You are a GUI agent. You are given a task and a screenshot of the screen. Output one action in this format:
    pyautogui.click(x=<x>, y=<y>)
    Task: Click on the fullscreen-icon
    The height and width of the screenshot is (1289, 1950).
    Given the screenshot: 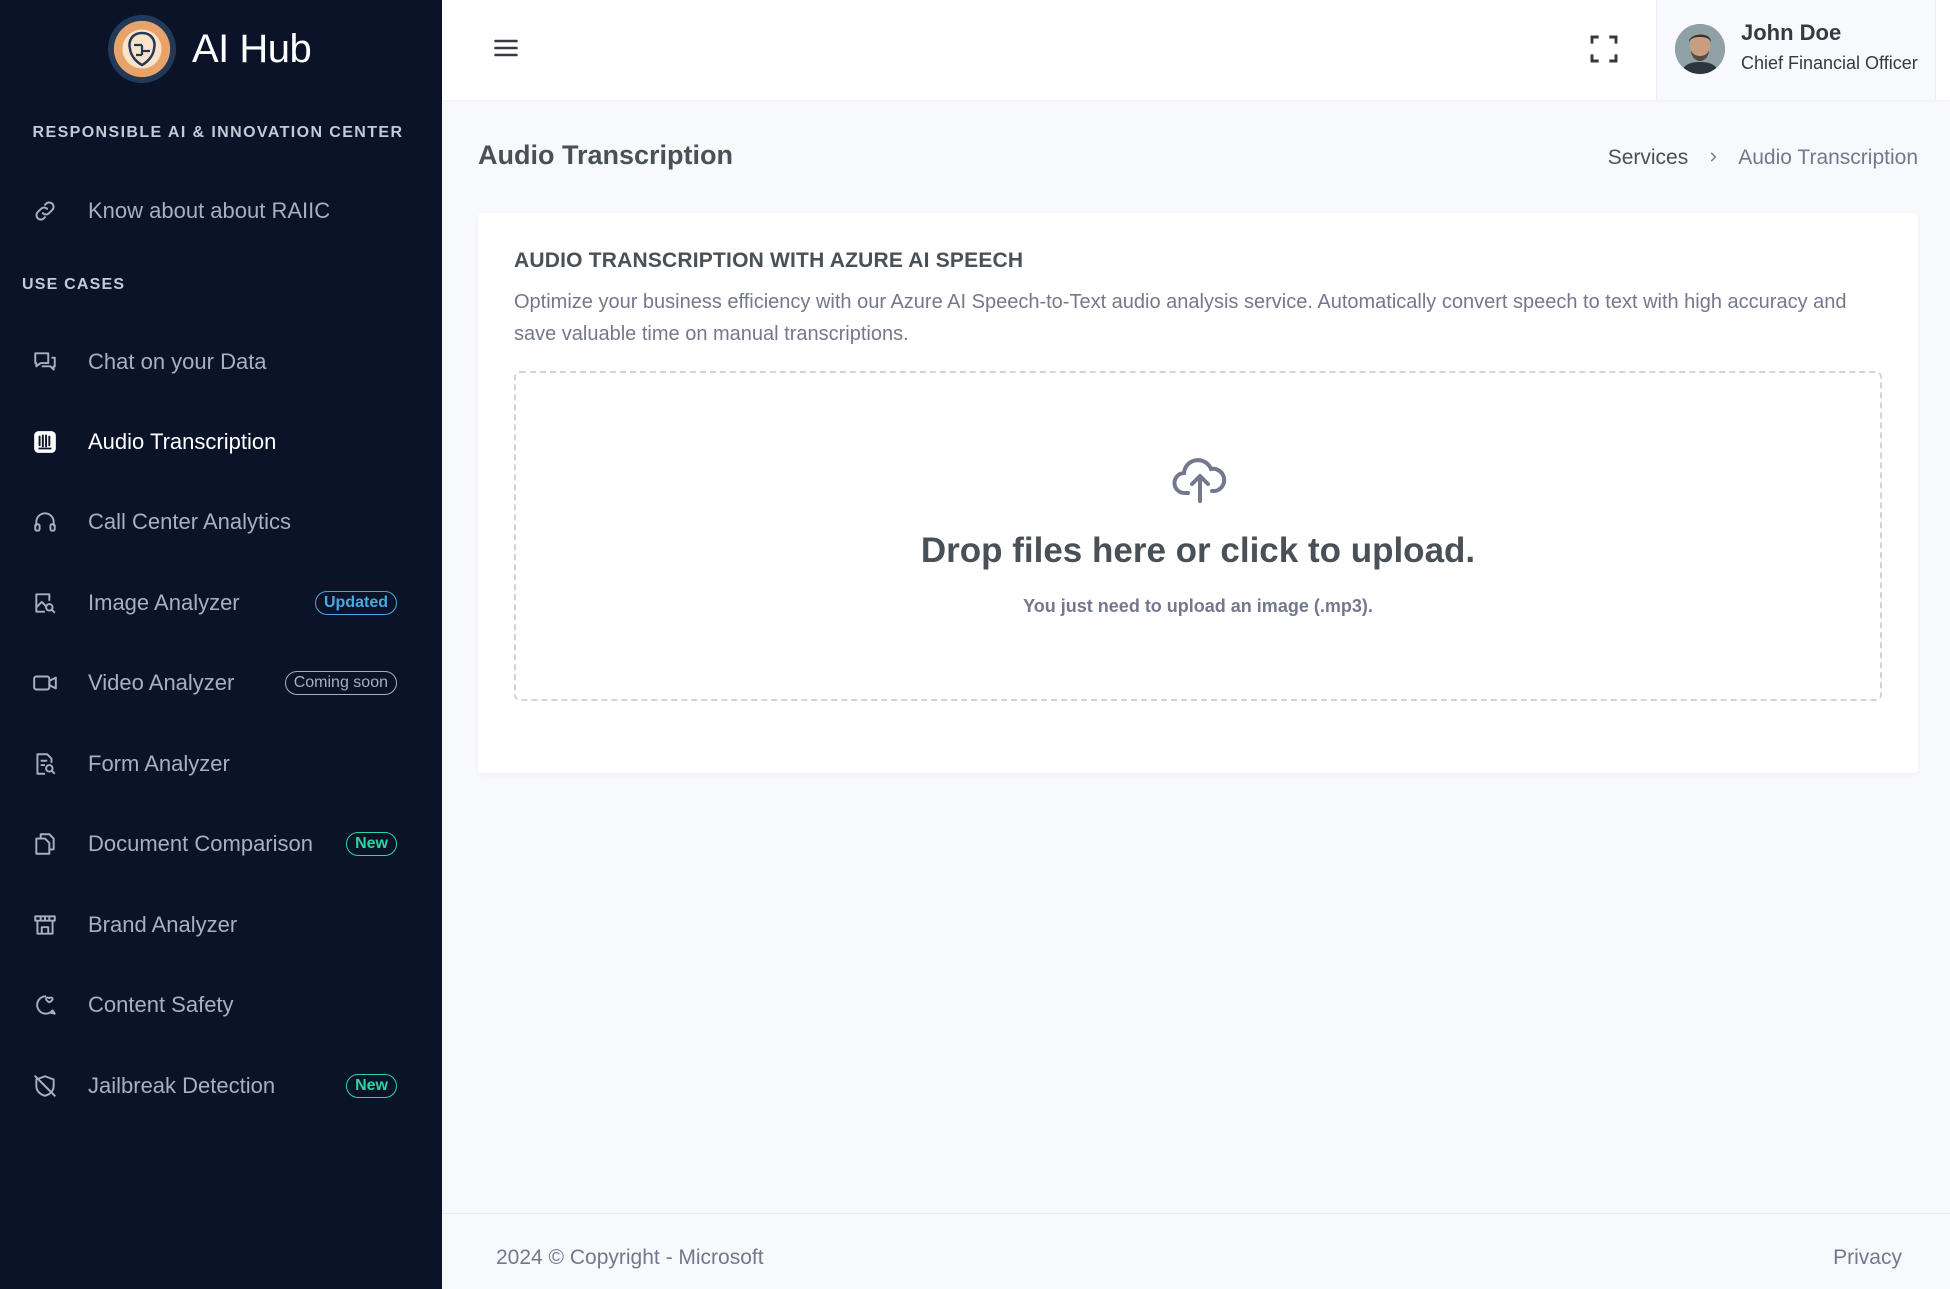 What is the action you would take?
    pyautogui.click(x=1604, y=49)
    